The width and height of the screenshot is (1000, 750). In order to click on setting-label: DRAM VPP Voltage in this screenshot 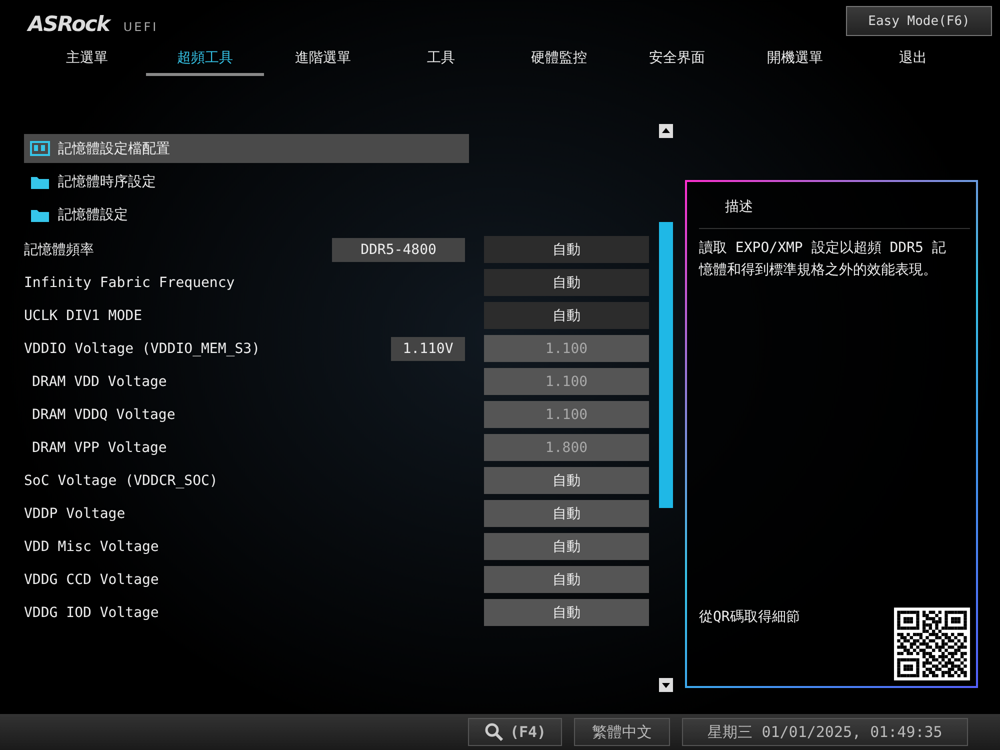, I will do `click(99, 448)`.